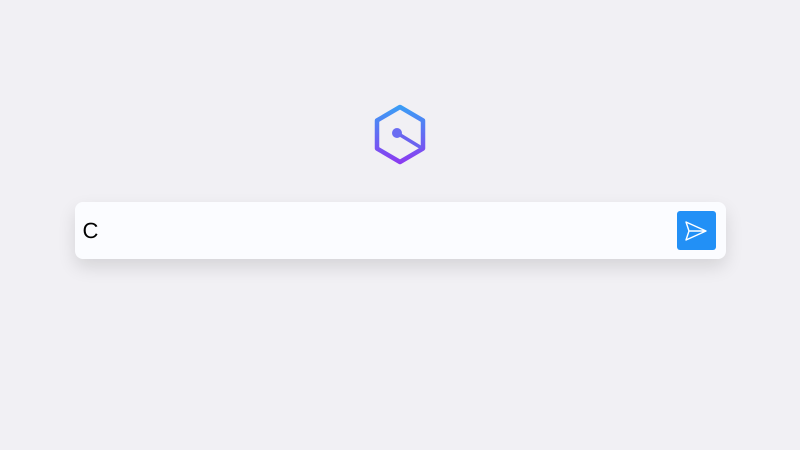  I want to click on search-field: C, so click(400, 230).